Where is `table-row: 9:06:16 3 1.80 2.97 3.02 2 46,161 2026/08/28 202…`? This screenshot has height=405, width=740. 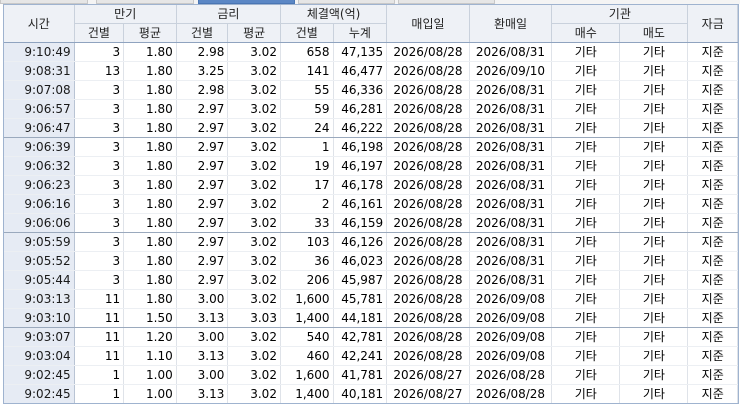
table-row: 9:06:16 3 1.80 2.97 3.02 2 46,161 2026/08/28 202… is located at coordinates (371, 204).